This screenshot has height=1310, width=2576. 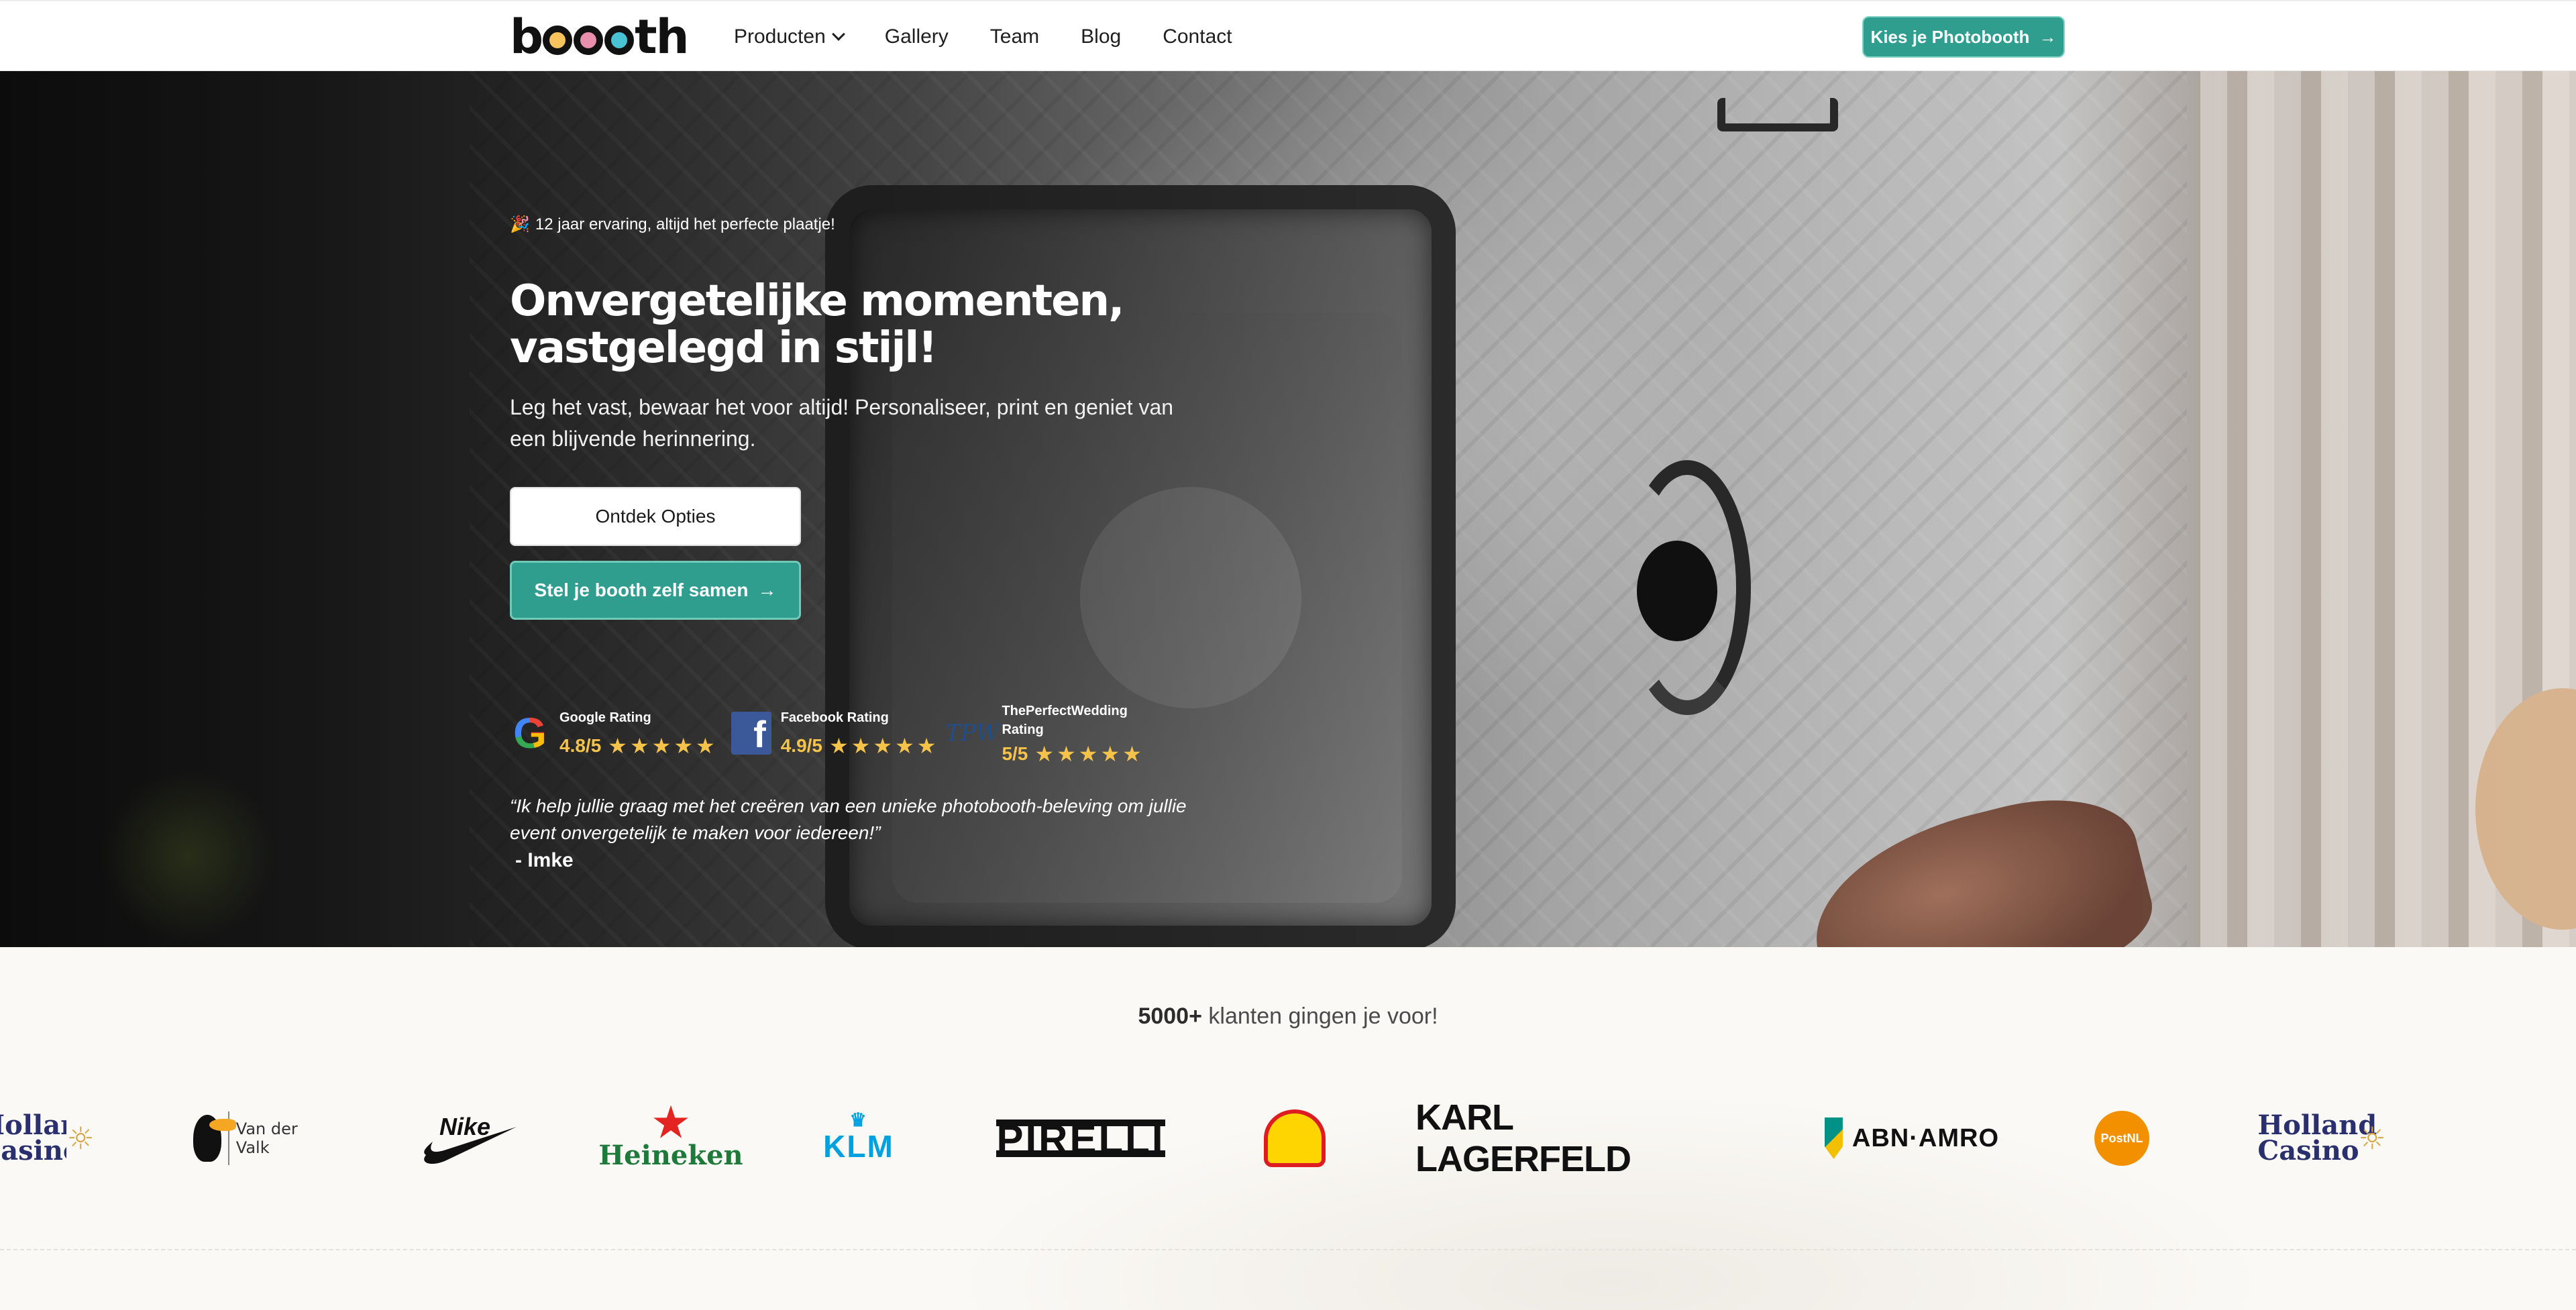 I want to click on shell-logo, so click(x=1294, y=1138).